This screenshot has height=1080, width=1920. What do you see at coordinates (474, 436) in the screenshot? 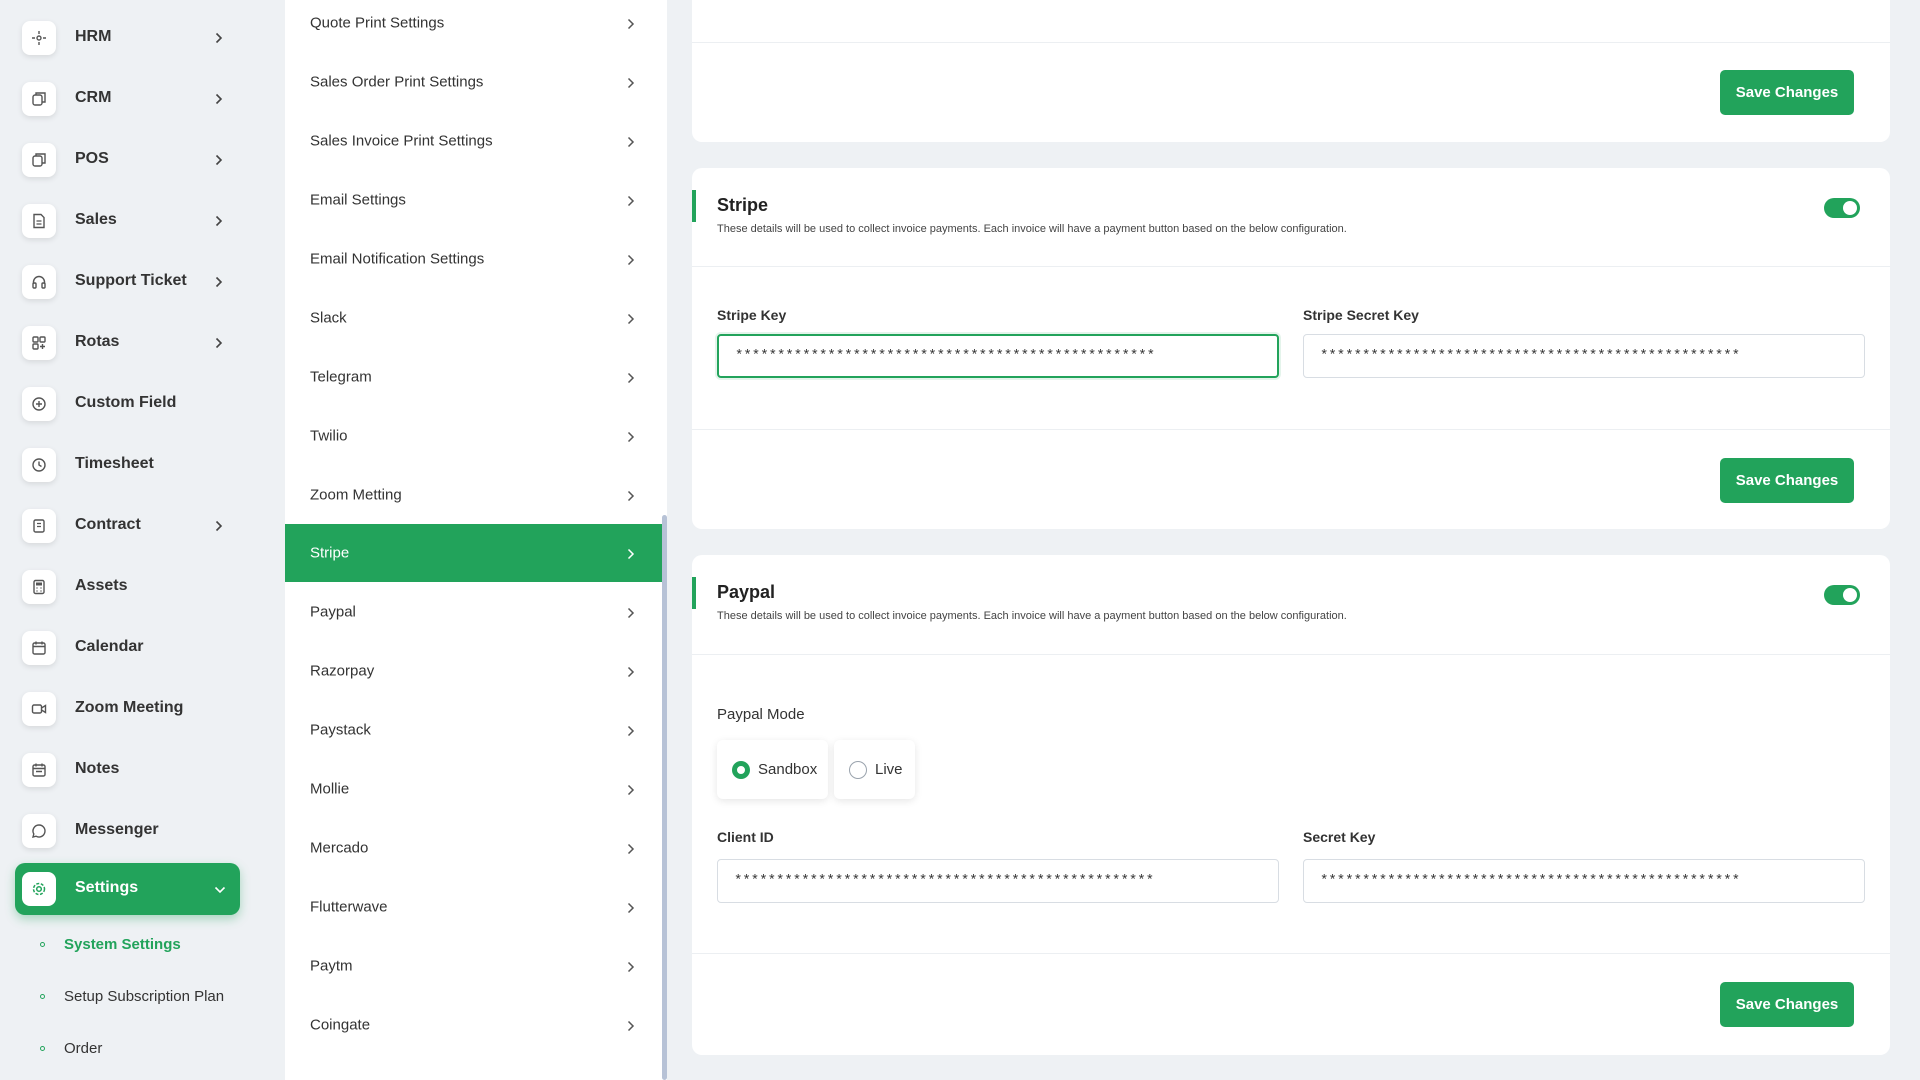
I see `menu-item-twilio: Twilio` at bounding box center [474, 436].